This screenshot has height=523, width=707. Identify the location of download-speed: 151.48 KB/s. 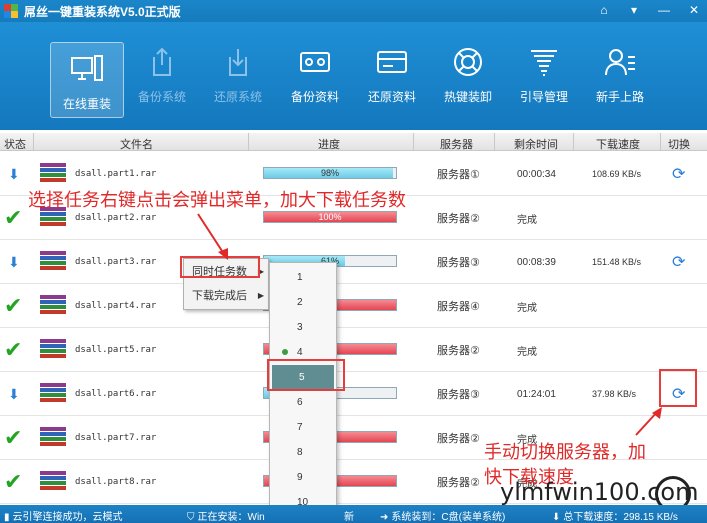
(617, 262).